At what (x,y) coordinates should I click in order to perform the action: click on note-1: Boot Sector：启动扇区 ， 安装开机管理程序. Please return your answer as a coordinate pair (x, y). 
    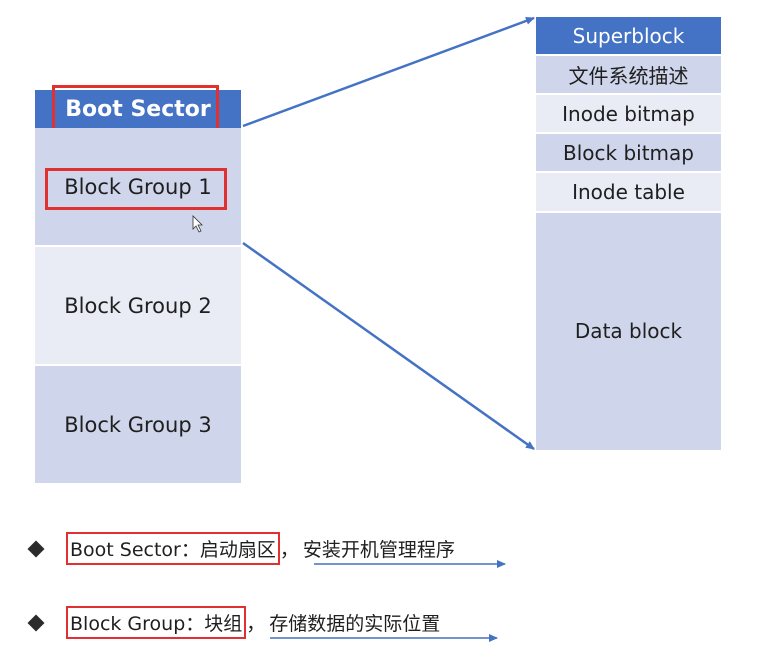
    Looking at the image, I should click on (241, 548).